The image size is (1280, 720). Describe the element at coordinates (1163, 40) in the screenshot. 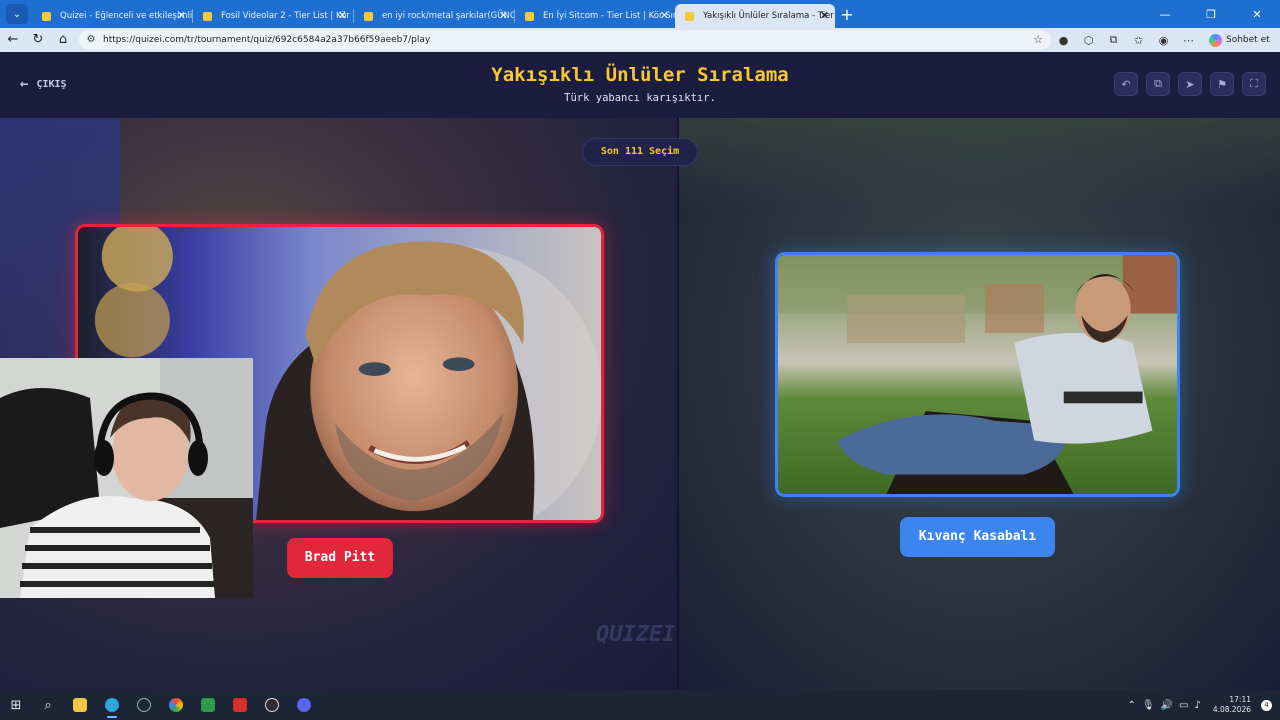

I see `profile-icon: ◉` at that location.